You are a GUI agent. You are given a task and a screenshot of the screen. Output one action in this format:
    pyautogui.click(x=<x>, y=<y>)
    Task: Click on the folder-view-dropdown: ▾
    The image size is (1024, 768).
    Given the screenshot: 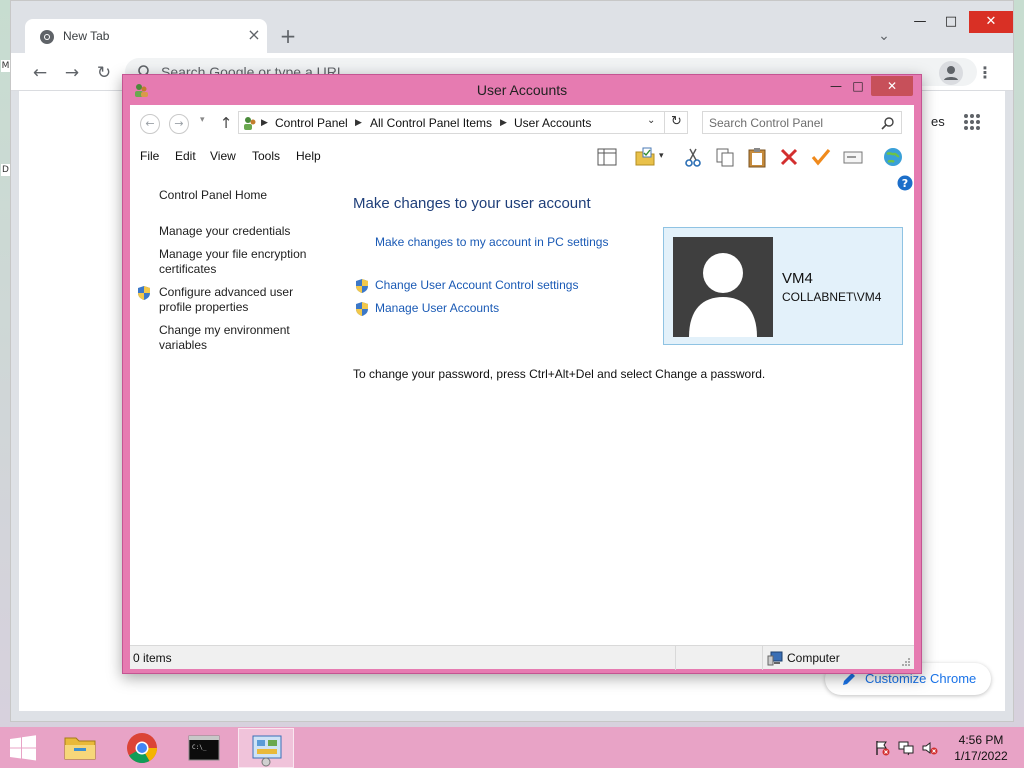 What is the action you would take?
    pyautogui.click(x=661, y=156)
    